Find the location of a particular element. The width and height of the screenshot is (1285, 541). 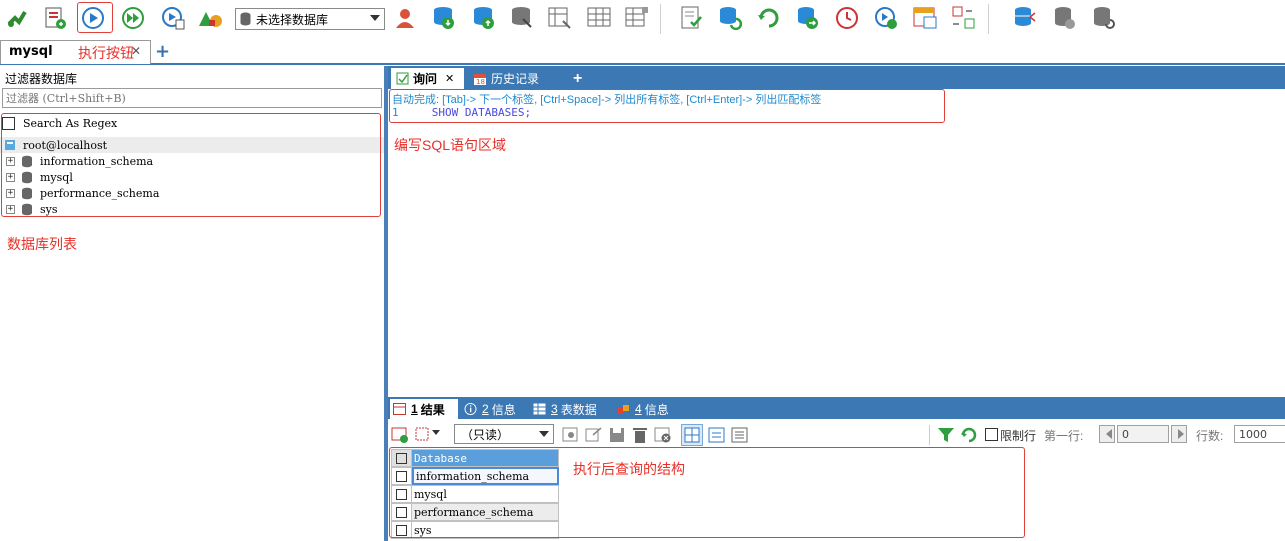

filter-icon is located at coordinates (946, 435).